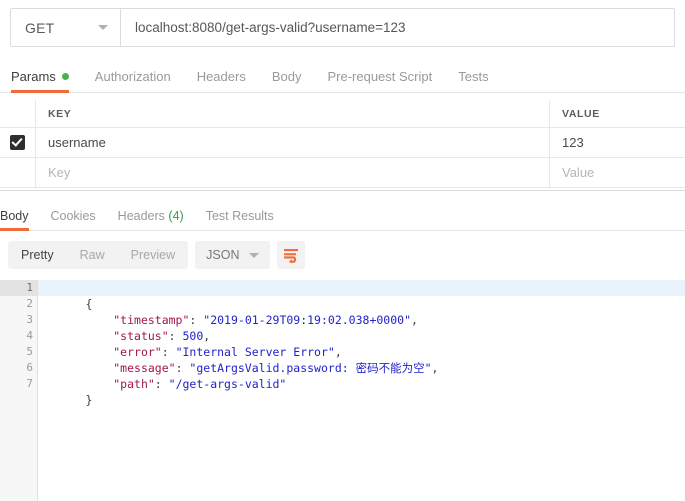 This screenshot has width=685, height=501. I want to click on line-number: 6, so click(29, 367).